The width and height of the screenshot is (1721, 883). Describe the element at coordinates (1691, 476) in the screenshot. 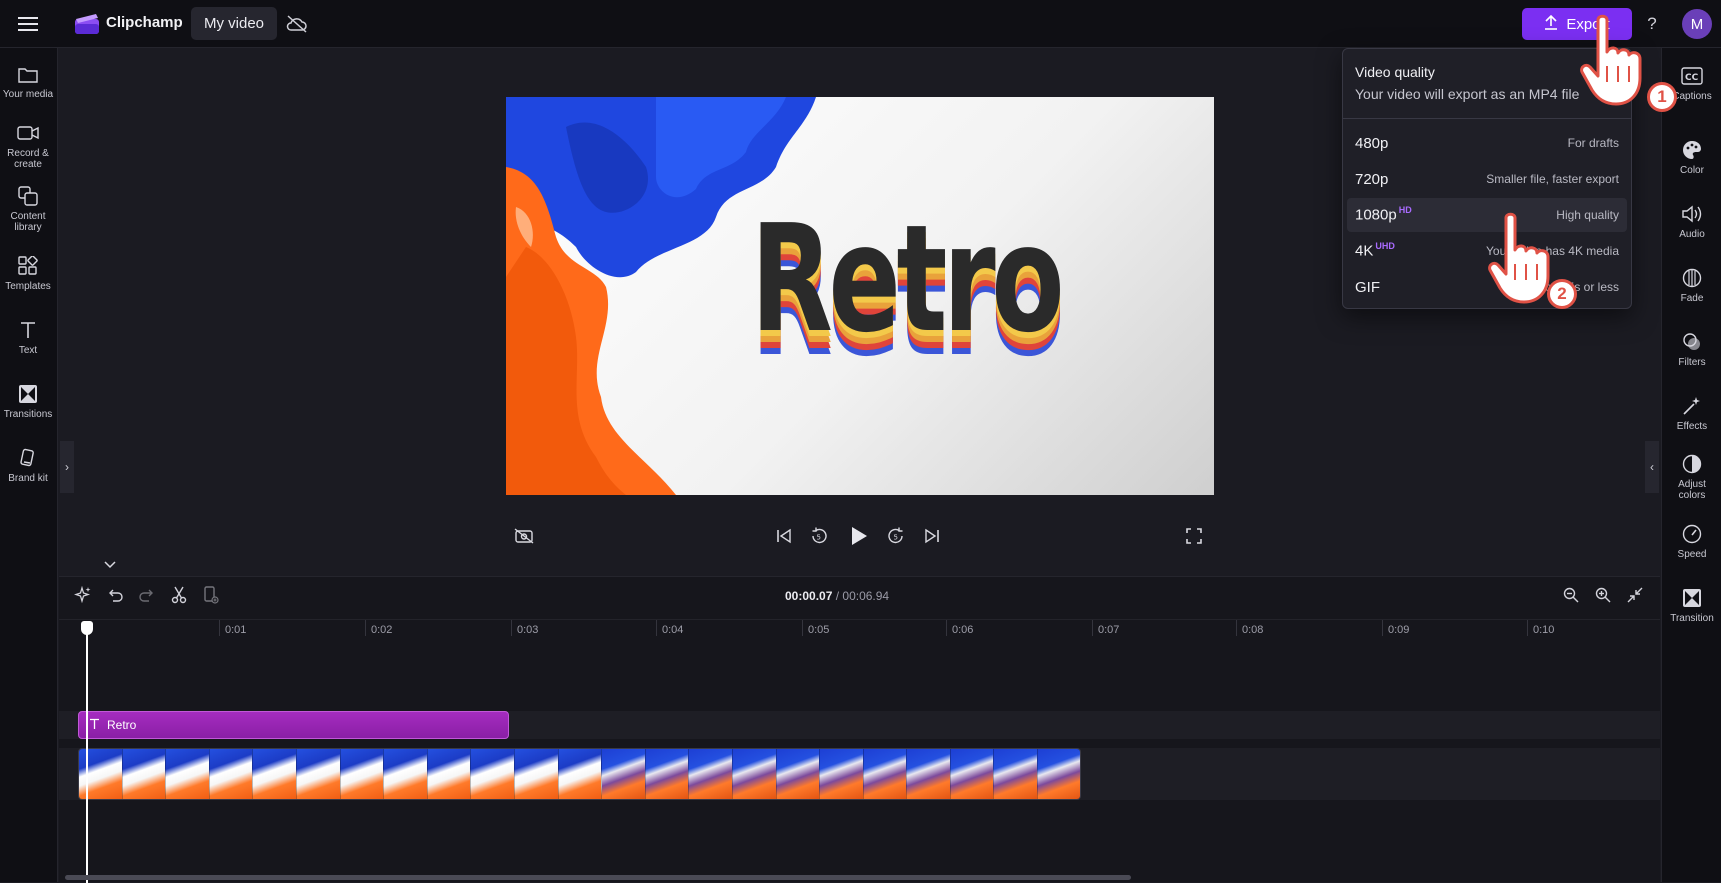

I see `sidebar-item-adjust-colors: Adjust colors` at that location.